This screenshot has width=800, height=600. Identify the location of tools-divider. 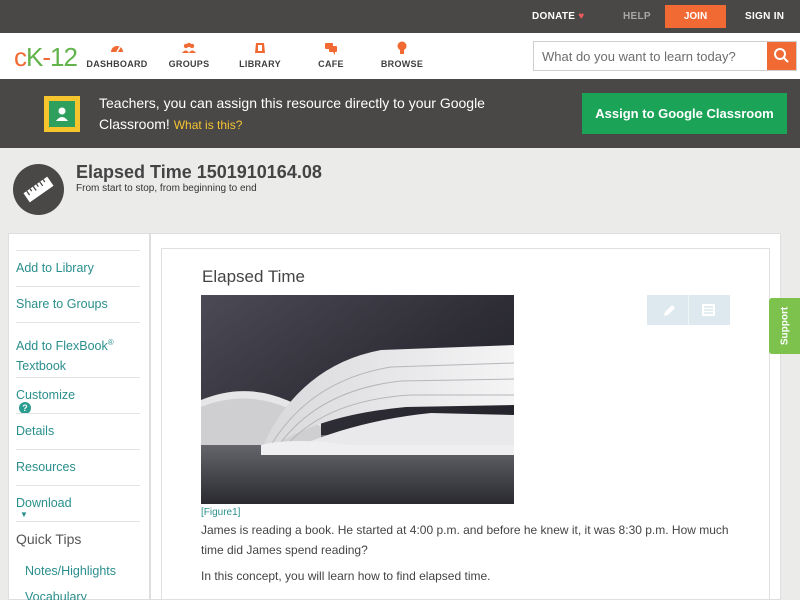
(688, 310).